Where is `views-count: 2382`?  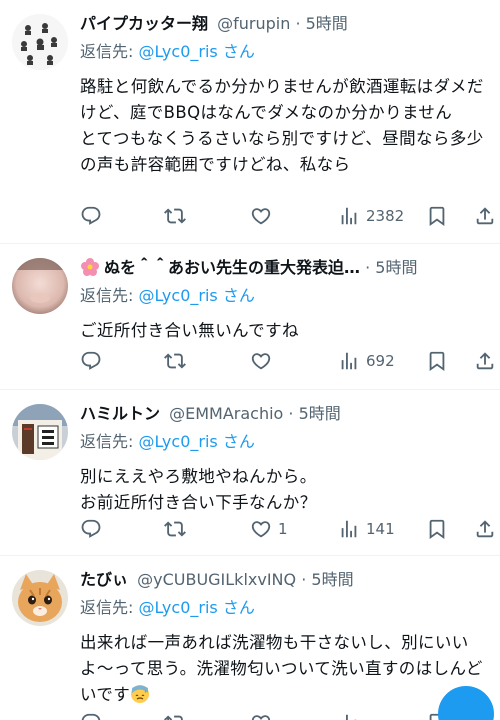
views-count: 2382 is located at coordinates (385, 216).